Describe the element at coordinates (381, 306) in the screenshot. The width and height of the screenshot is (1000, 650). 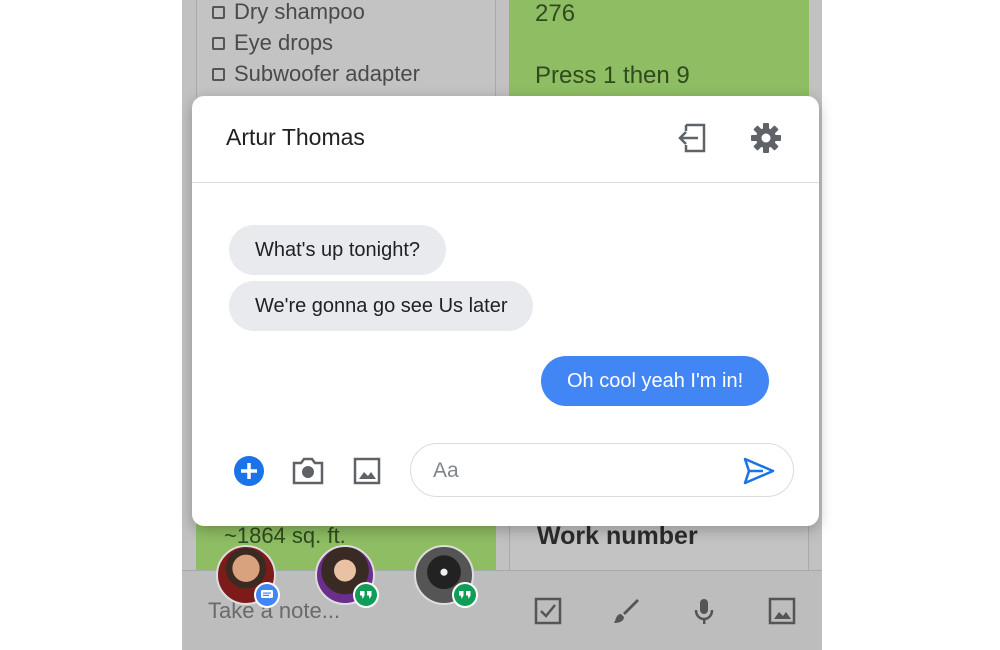
I see `message-bubble-incoming: We're gonna go see Us later` at that location.